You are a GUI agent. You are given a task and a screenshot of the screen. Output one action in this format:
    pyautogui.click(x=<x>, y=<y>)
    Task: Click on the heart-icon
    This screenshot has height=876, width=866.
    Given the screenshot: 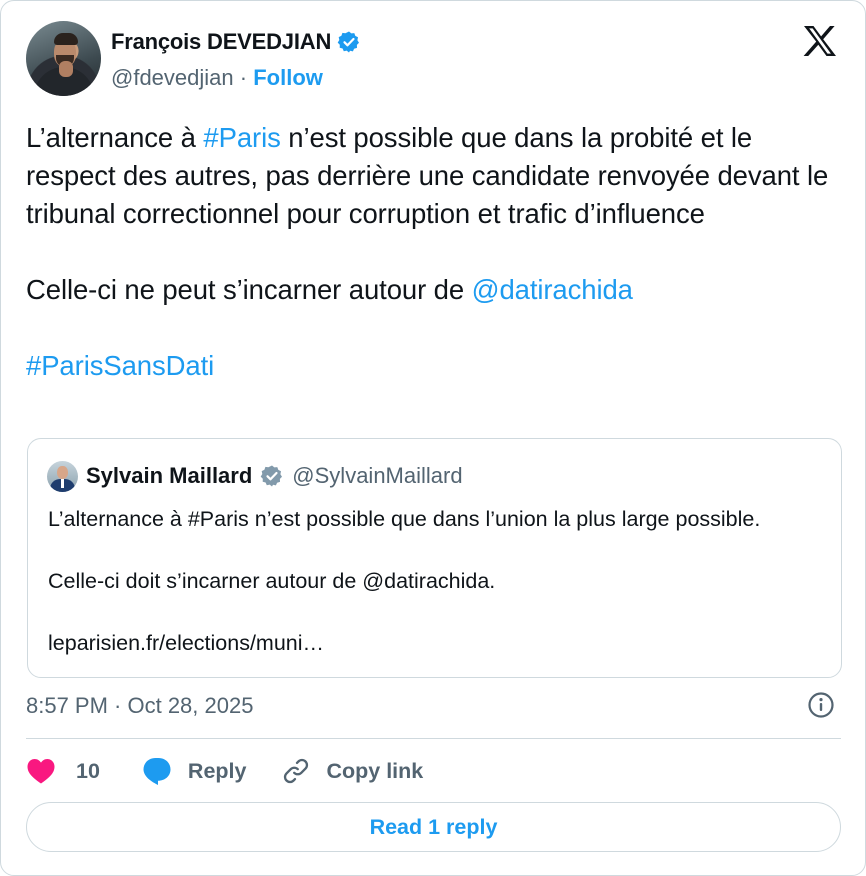 What is the action you would take?
    pyautogui.click(x=41, y=771)
    